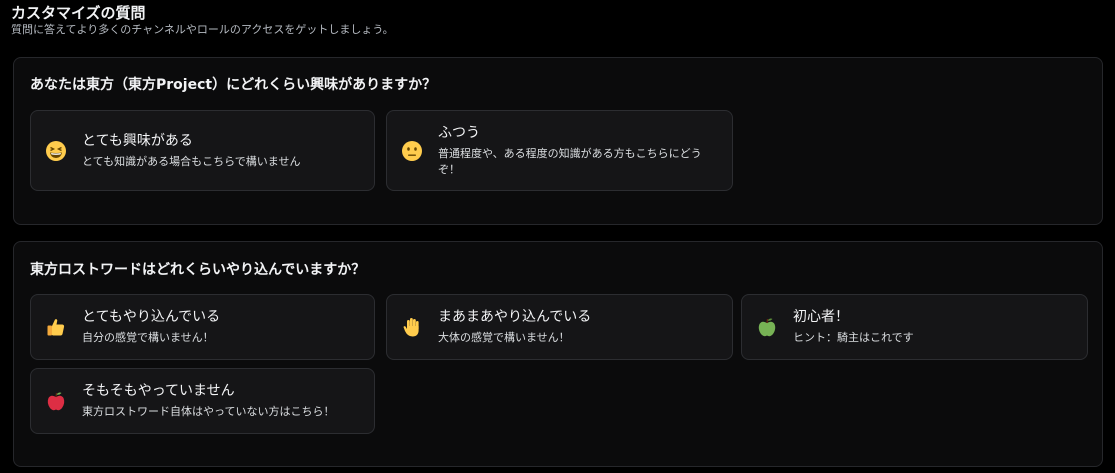  What do you see at coordinates (853, 337) in the screenshot?
I see `option-description: ヒント：騎主はこれです` at bounding box center [853, 337].